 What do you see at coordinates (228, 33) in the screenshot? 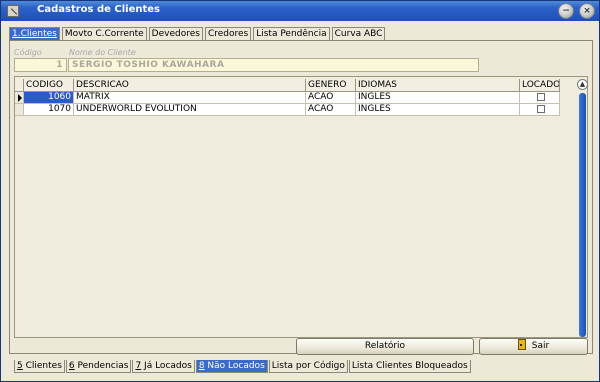
I see `tab-credores: Credores` at bounding box center [228, 33].